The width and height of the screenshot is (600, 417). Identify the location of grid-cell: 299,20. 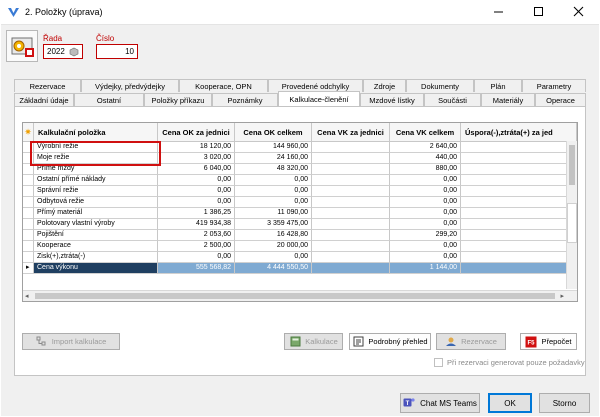
(425, 235).